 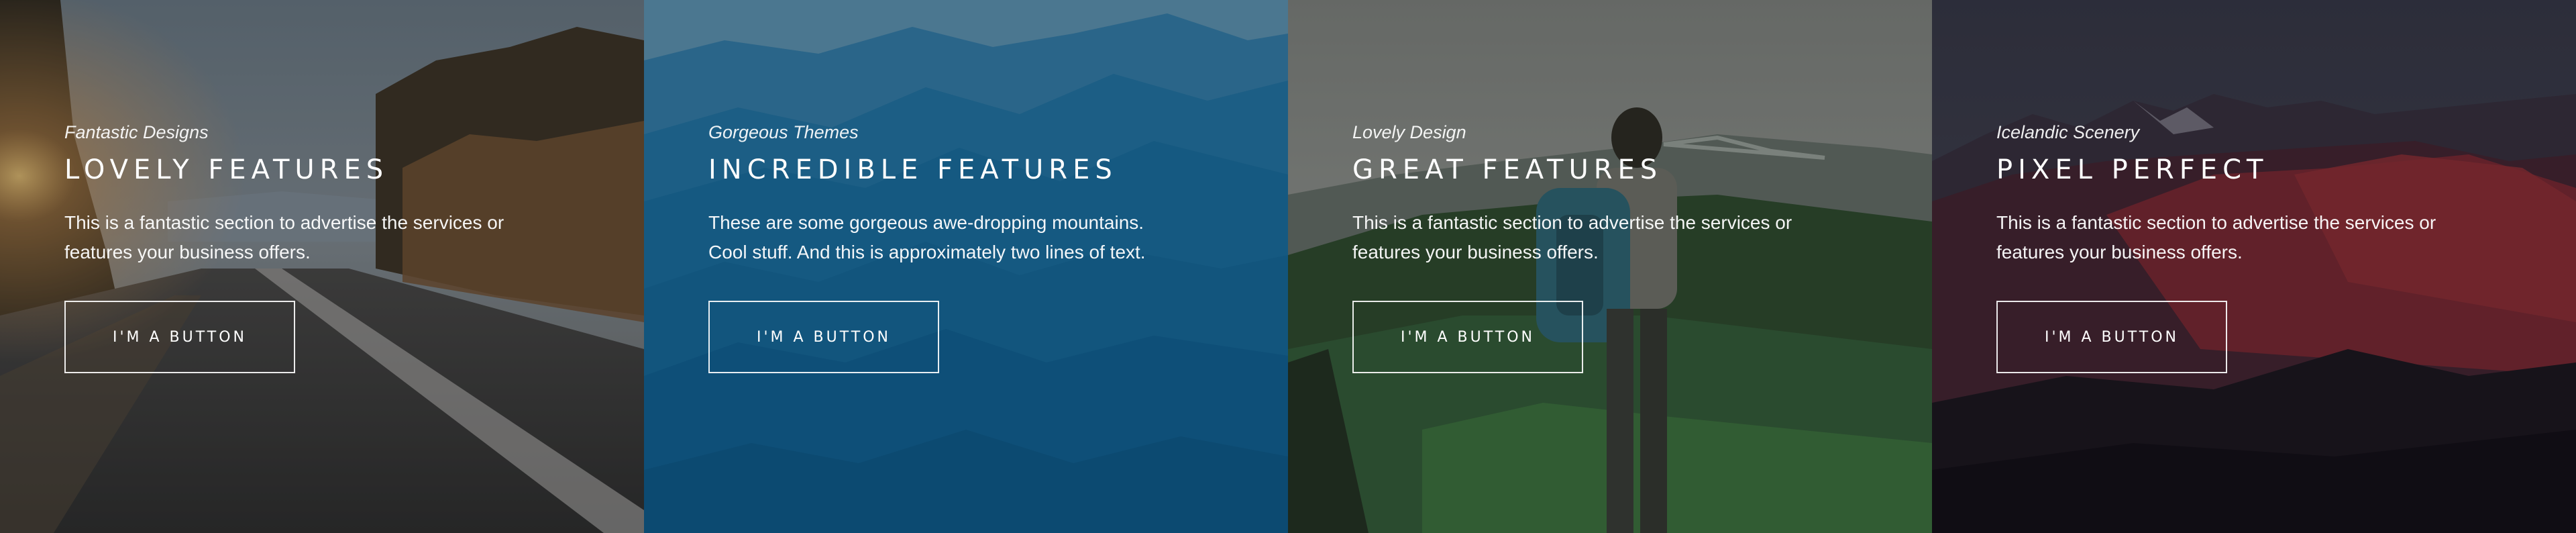 I want to click on feature-title: INCREDIBLE FEATURES, so click(x=913, y=170).